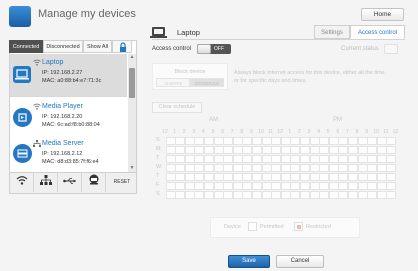 The width and height of the screenshot is (418, 271). What do you see at coordinates (132, 168) in the screenshot?
I see `scroll-down-icon: ▼` at bounding box center [132, 168].